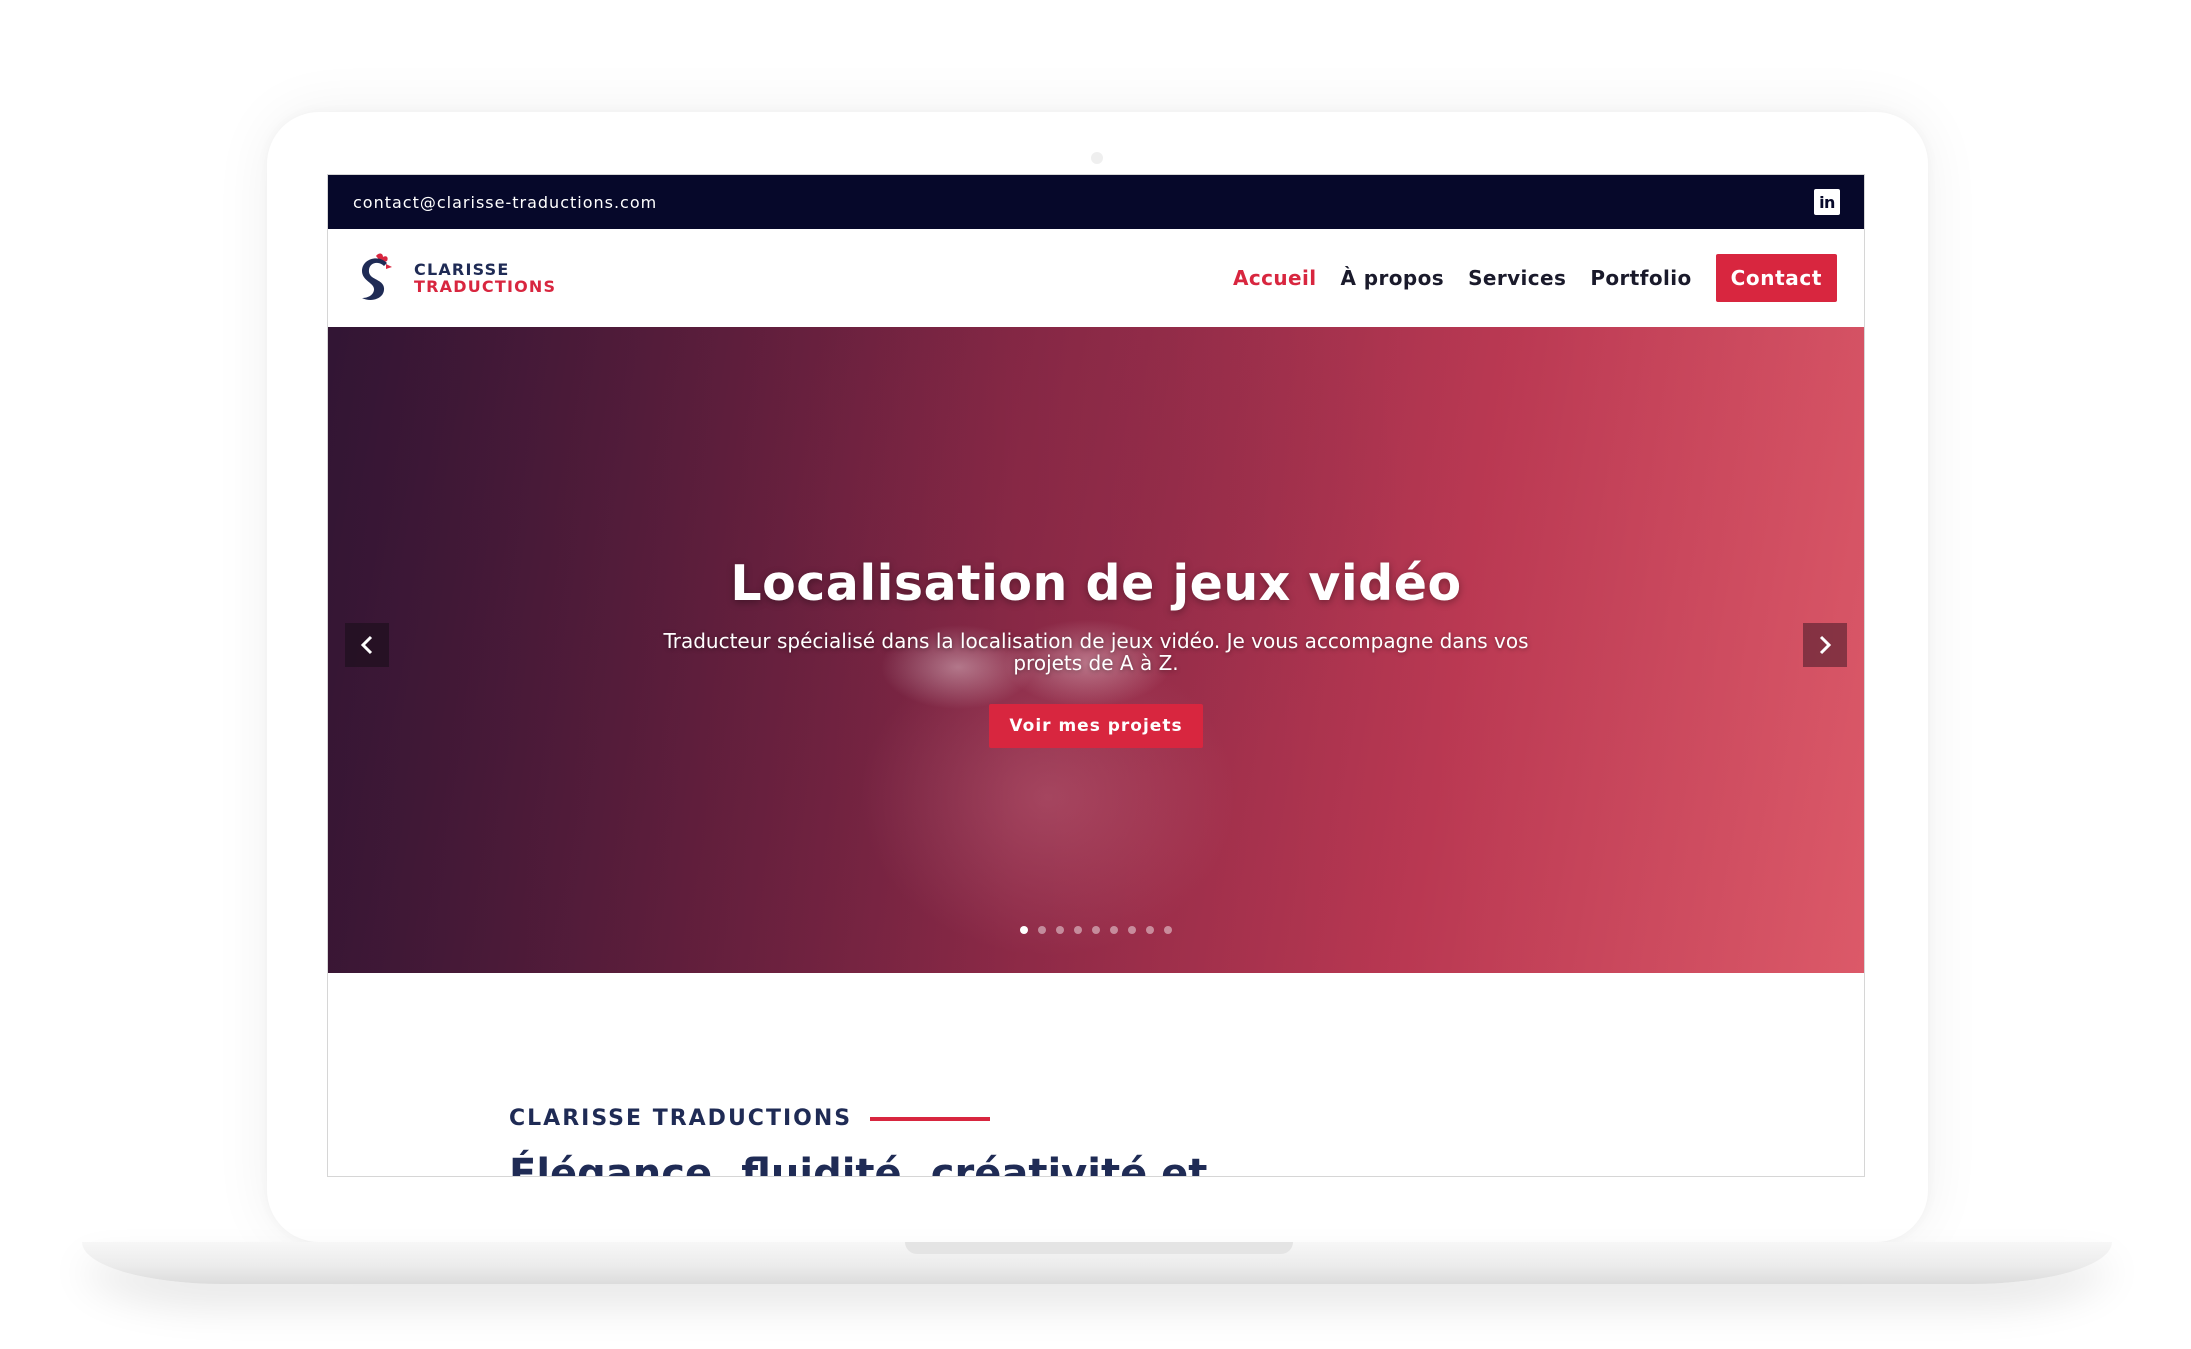 This screenshot has height=1349, width=2191. What do you see at coordinates (1640, 278) in the screenshot?
I see `nav-portfolio: Portfolio` at bounding box center [1640, 278].